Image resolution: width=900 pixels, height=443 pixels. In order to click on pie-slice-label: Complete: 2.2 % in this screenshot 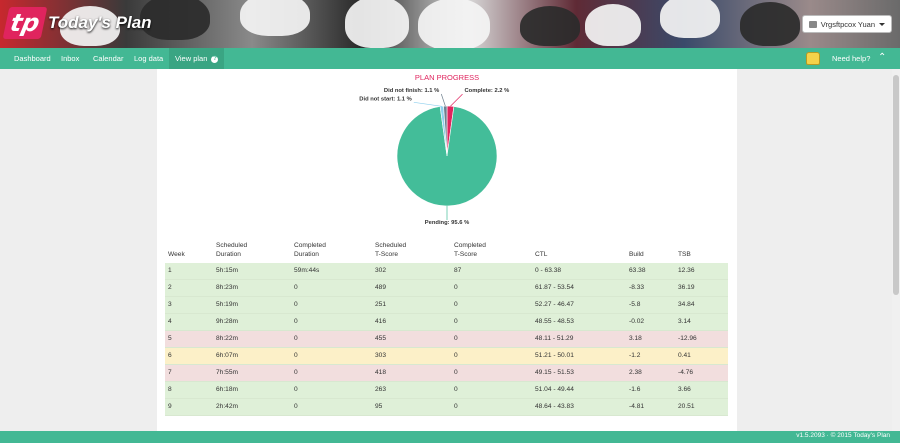, I will do `click(487, 91)`.